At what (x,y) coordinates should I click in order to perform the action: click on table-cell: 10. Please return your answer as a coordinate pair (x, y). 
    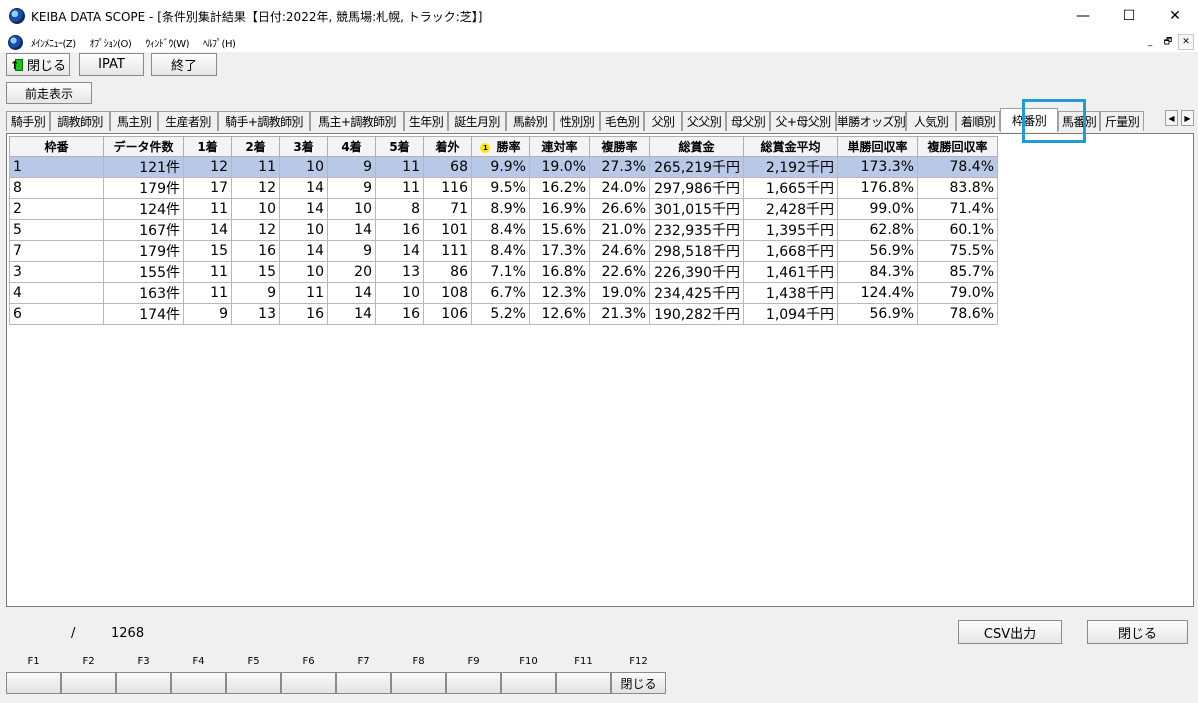
    Looking at the image, I should click on (303, 167).